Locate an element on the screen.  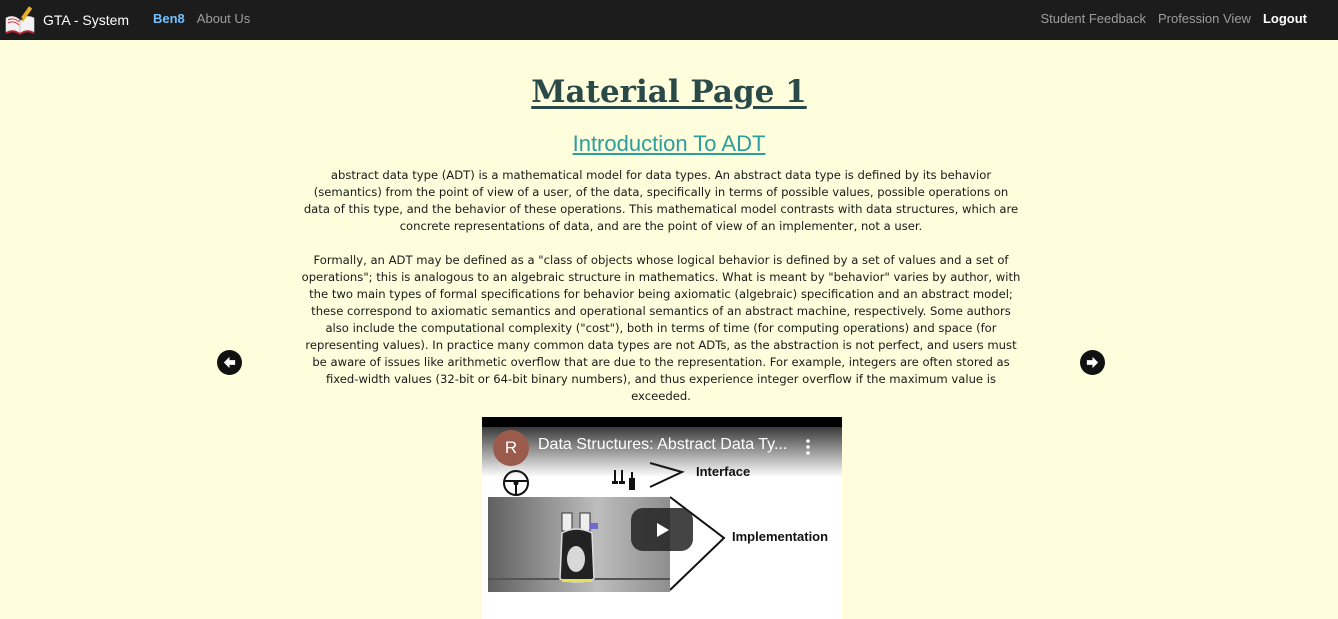
next-page-button is located at coordinates (1092, 362).